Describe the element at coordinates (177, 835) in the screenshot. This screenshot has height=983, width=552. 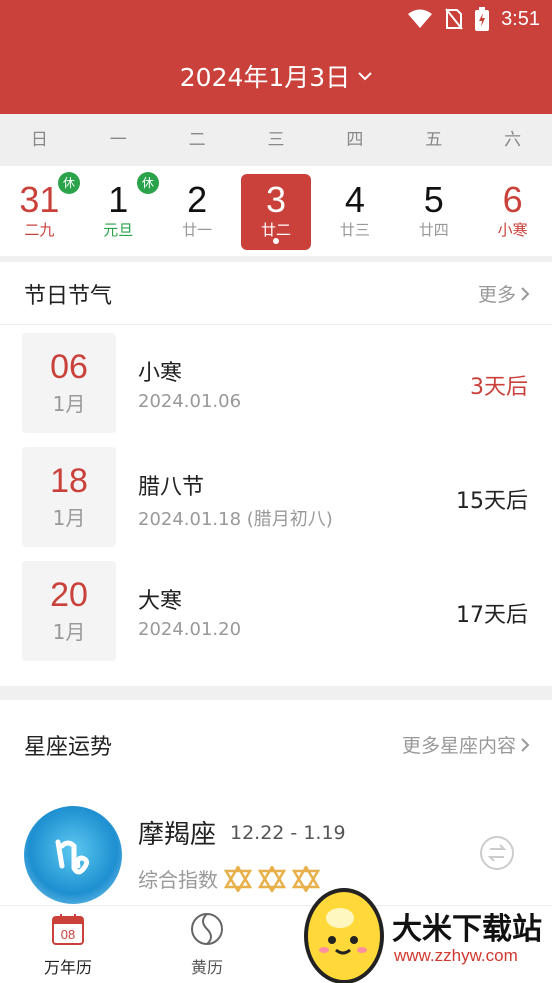
I see `constellation-name: 摩羯座` at that location.